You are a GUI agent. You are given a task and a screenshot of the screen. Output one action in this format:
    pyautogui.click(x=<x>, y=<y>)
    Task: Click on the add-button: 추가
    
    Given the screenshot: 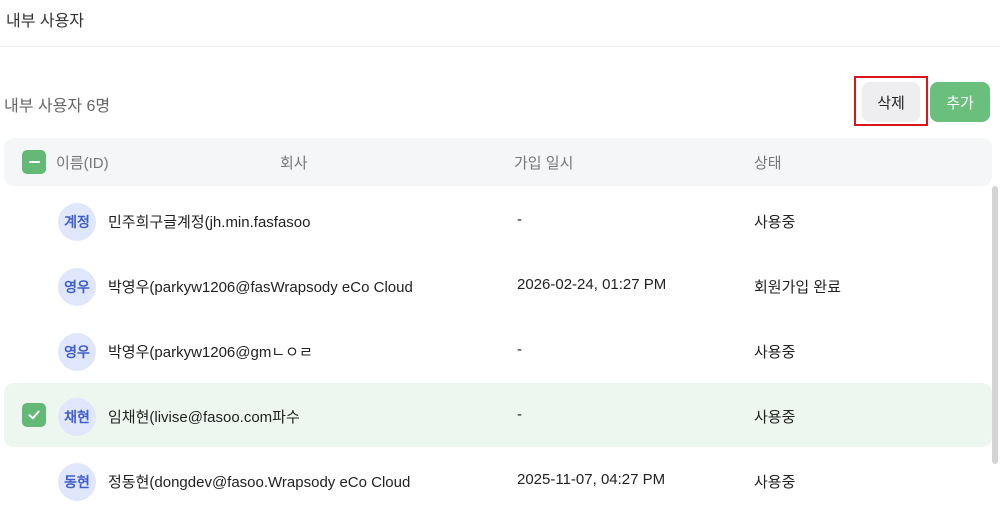 What is the action you would take?
    pyautogui.click(x=960, y=102)
    